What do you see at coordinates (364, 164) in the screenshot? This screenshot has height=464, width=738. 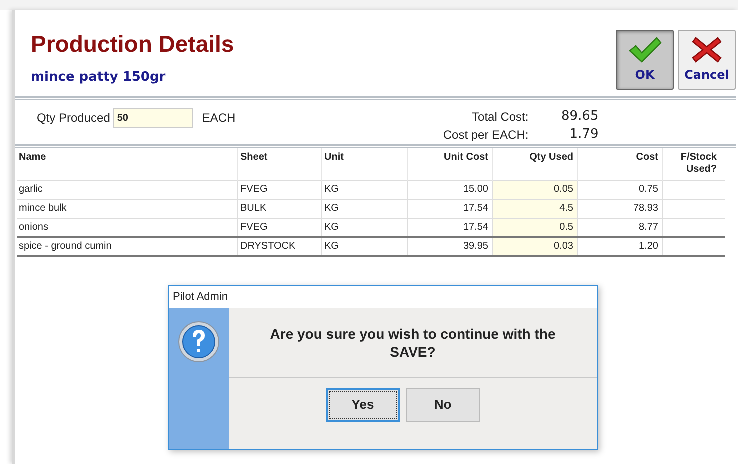 I see `column-header: Unit` at bounding box center [364, 164].